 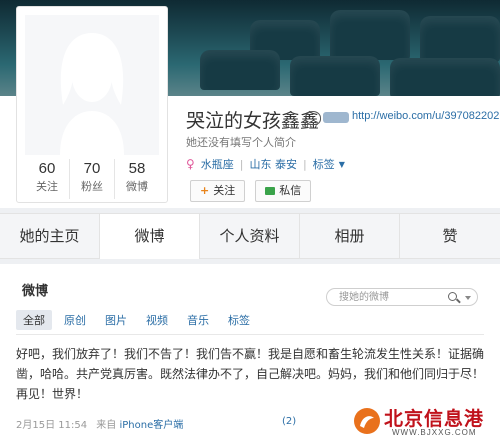 What do you see at coordinates (350, 236) in the screenshot?
I see `tab-album: 相册` at bounding box center [350, 236].